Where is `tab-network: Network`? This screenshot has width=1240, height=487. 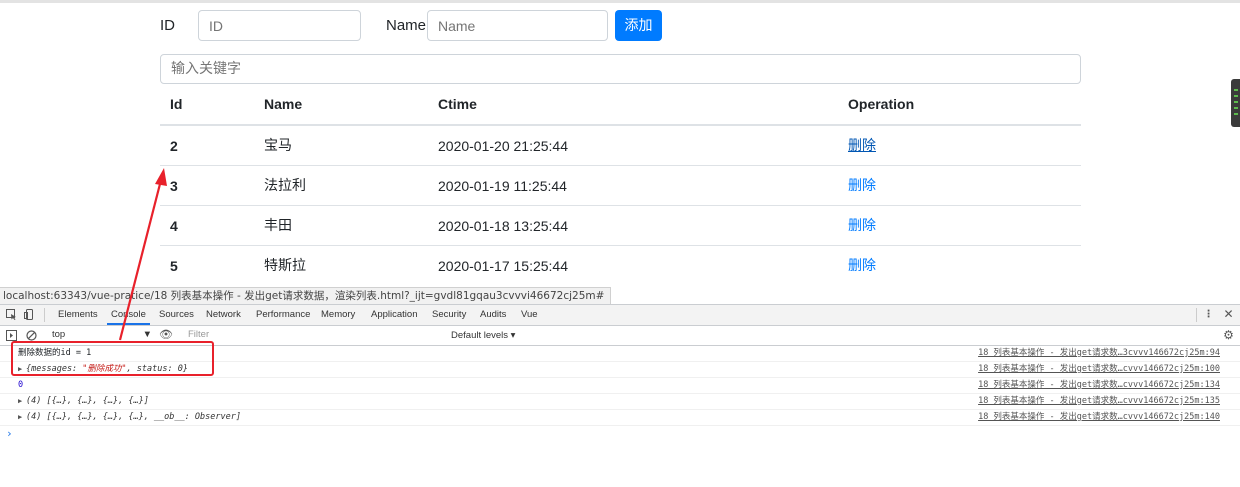 tab-network: Network is located at coordinates (223, 315).